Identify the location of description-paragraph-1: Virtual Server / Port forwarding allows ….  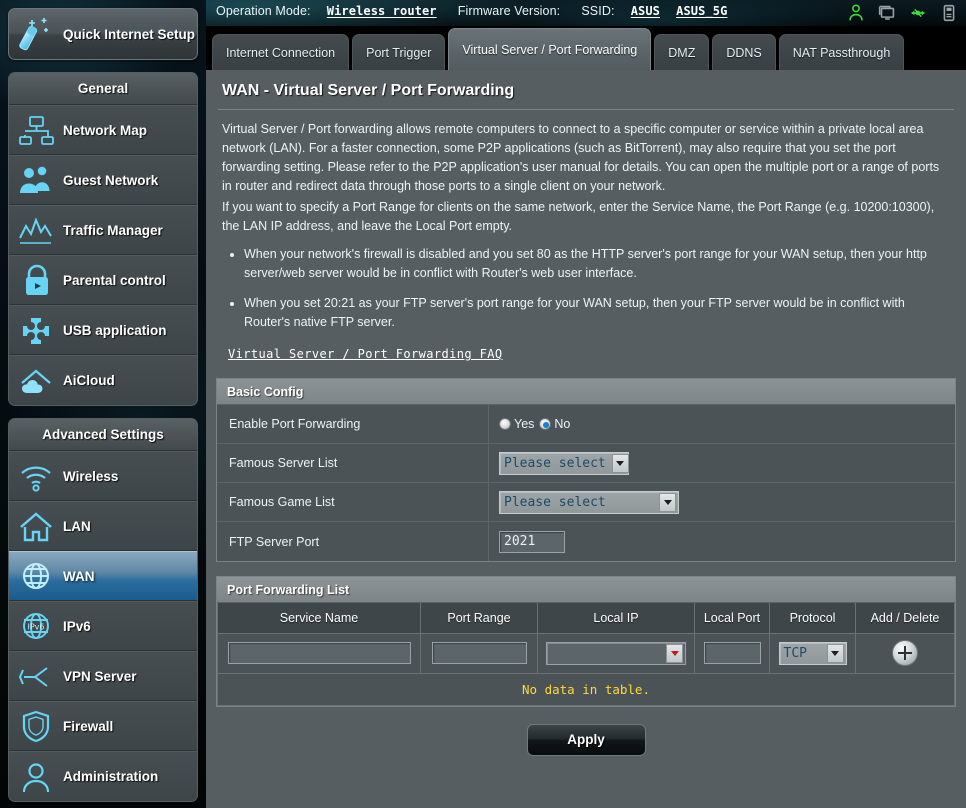
(581, 157).